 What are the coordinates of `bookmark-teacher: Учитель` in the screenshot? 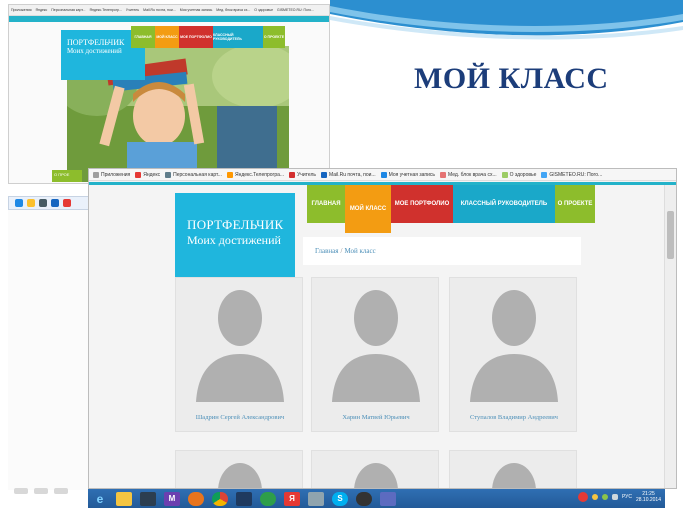 It's located at (303, 174).